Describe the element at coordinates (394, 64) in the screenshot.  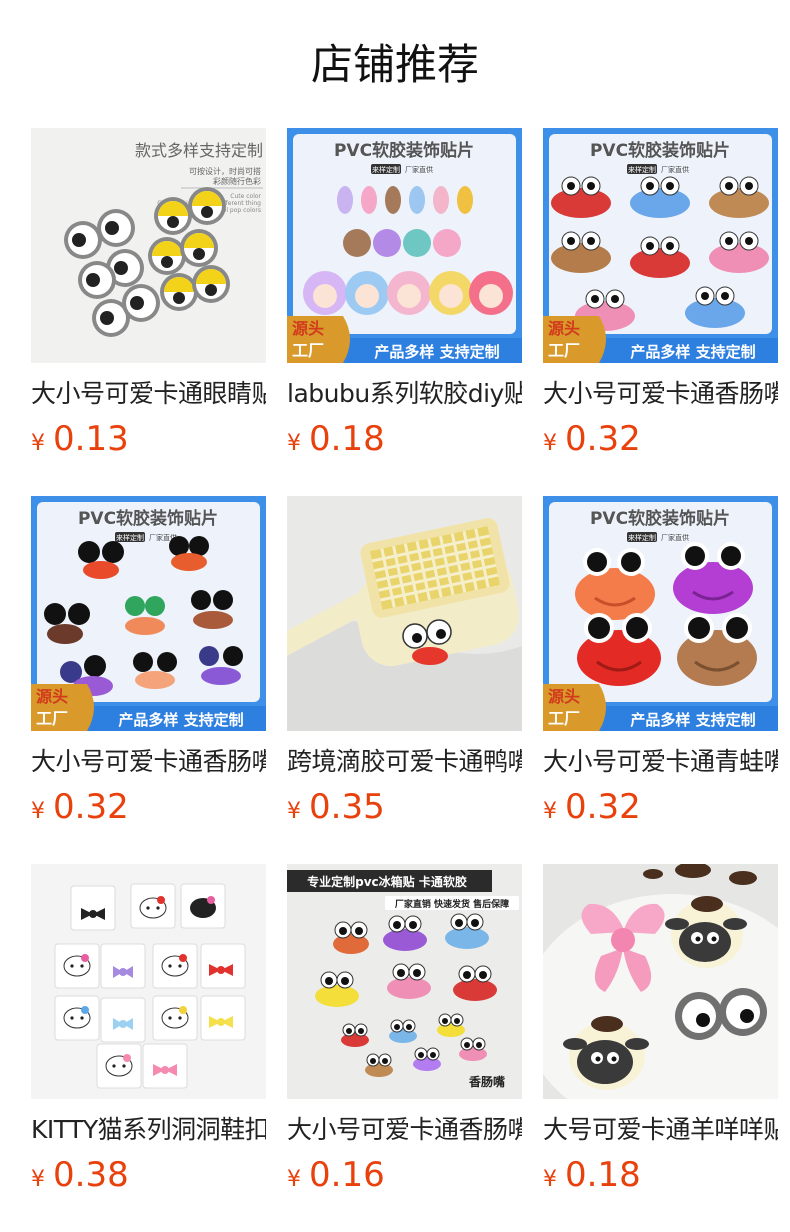
I see `page-title: 店铺推荐` at that location.